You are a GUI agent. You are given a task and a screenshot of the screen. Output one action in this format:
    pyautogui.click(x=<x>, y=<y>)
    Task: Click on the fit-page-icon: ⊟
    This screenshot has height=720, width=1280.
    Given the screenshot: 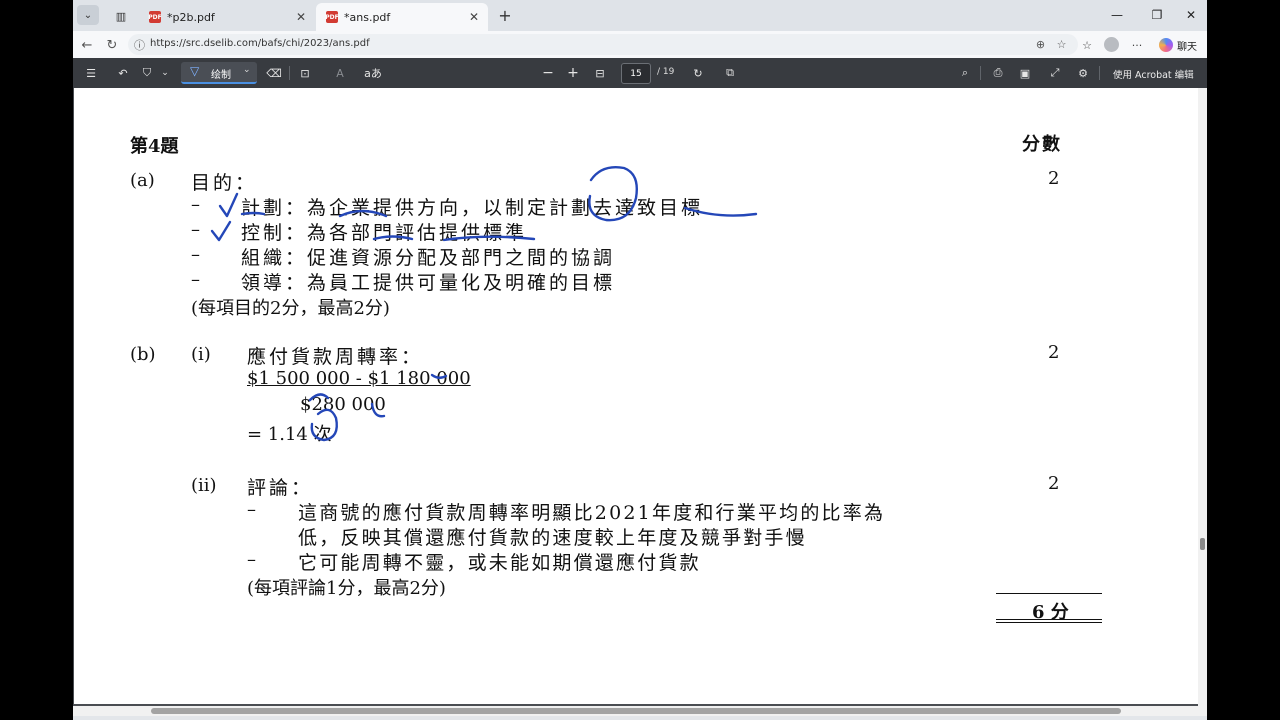 What is the action you would take?
    pyautogui.click(x=600, y=73)
    